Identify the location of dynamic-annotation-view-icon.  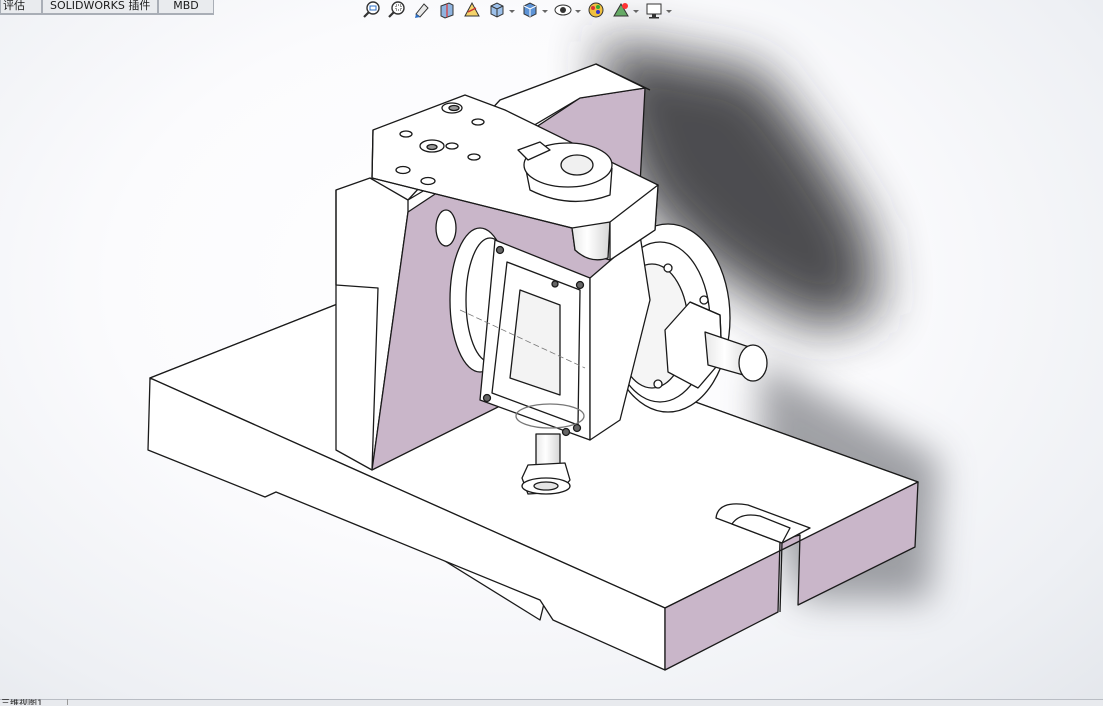
(472, 9).